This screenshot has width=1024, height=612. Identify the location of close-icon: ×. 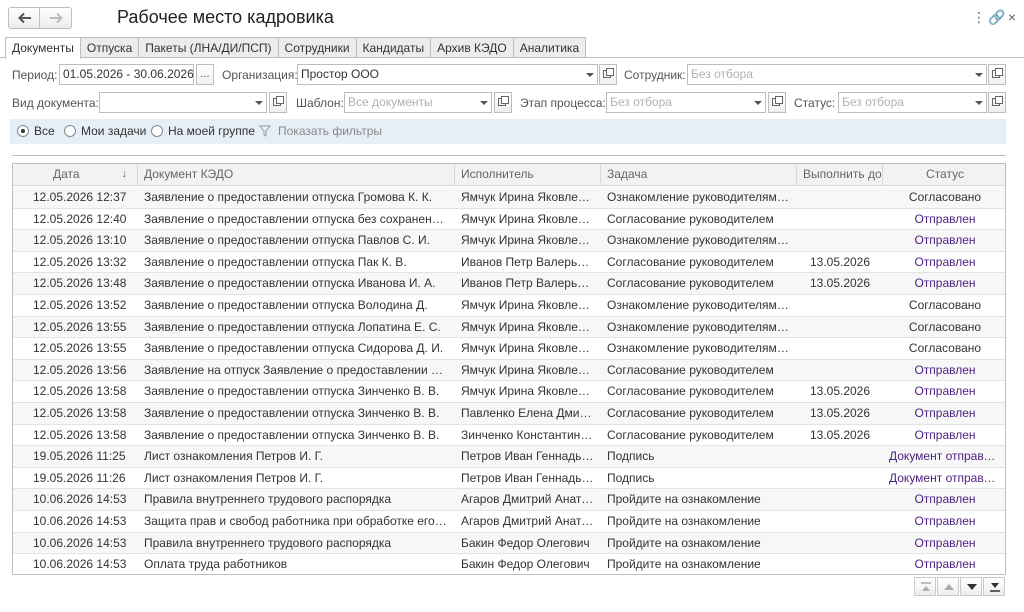
(1012, 17).